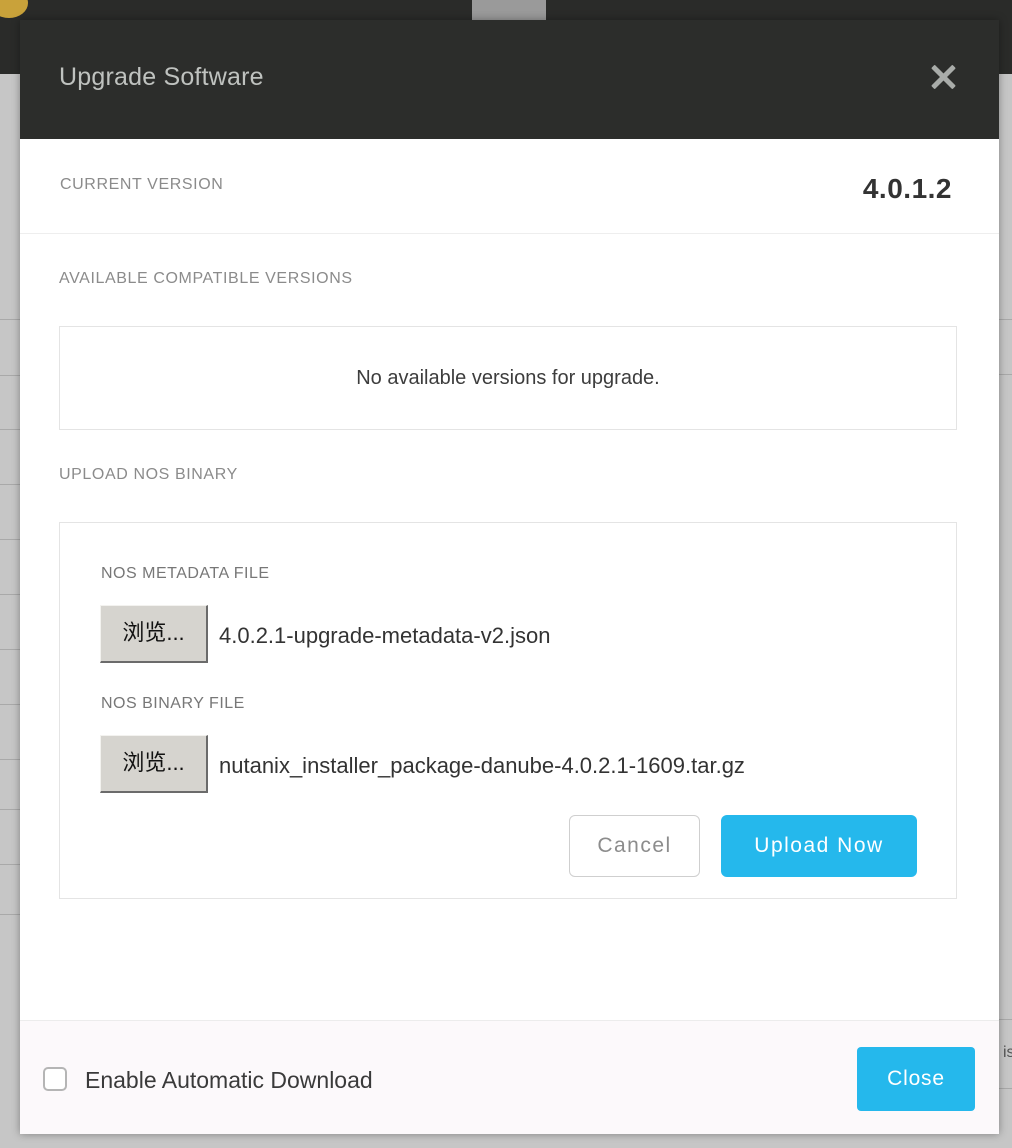 This screenshot has width=1012, height=1148. I want to click on no-versions-message: No available versions for upgrade., so click(508, 378).